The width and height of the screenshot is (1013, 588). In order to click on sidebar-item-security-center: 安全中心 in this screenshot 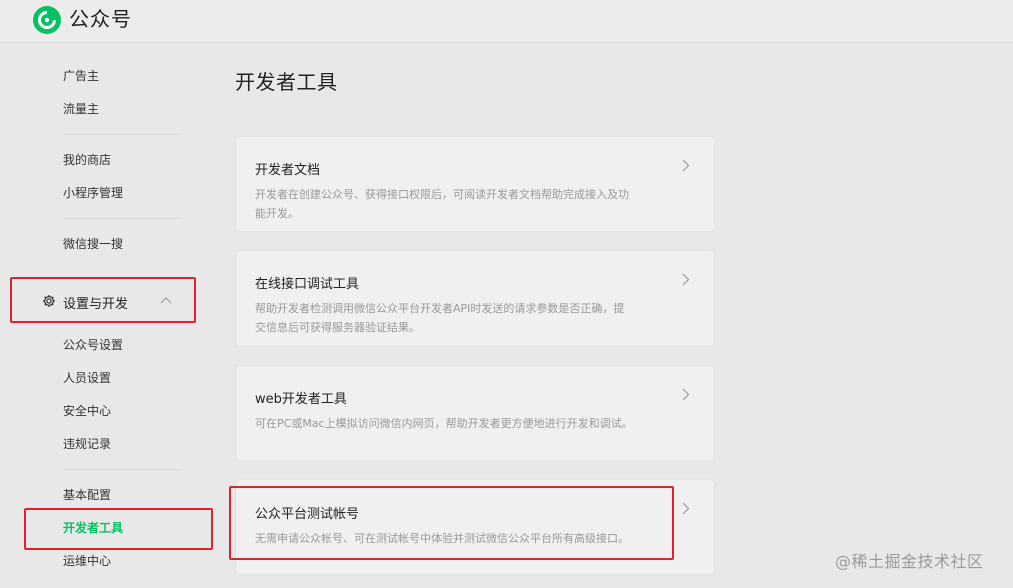, I will do `click(87, 411)`.